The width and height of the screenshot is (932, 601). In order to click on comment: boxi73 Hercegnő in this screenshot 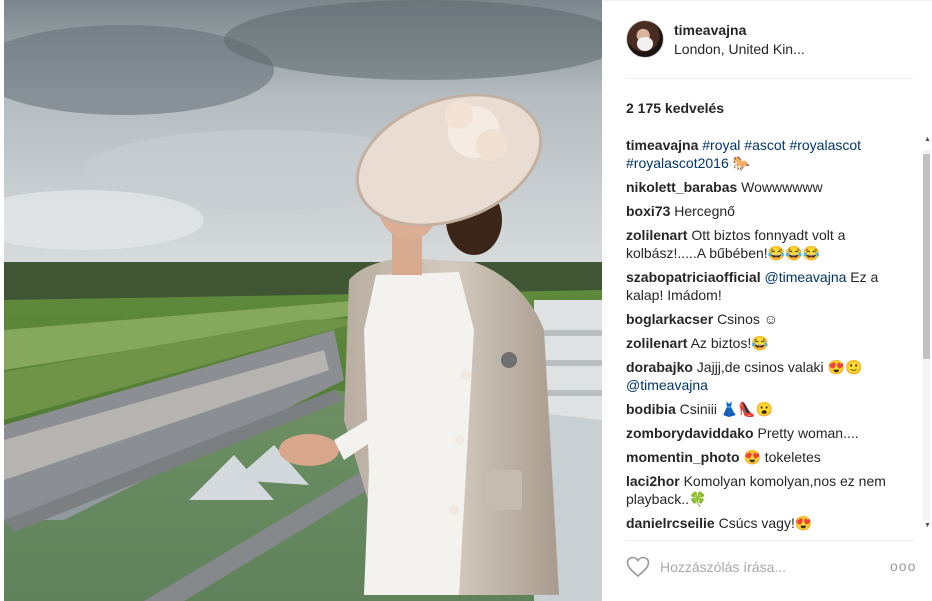, I will do `click(771, 211)`.